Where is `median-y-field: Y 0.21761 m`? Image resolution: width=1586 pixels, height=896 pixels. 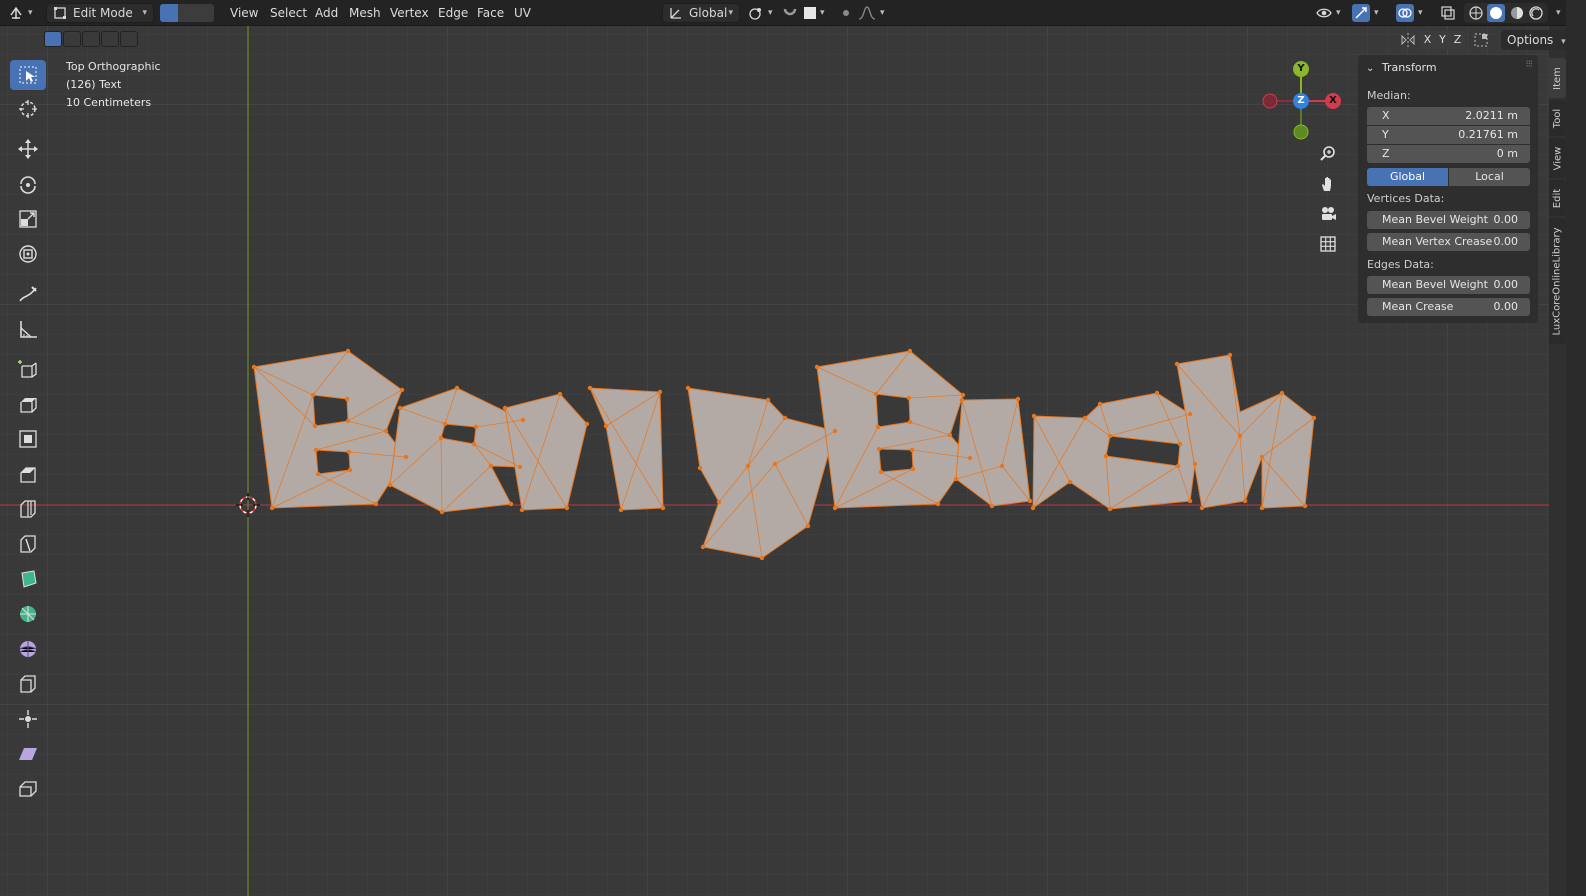
median-y-field: Y 0.21761 m is located at coordinates (1448, 135).